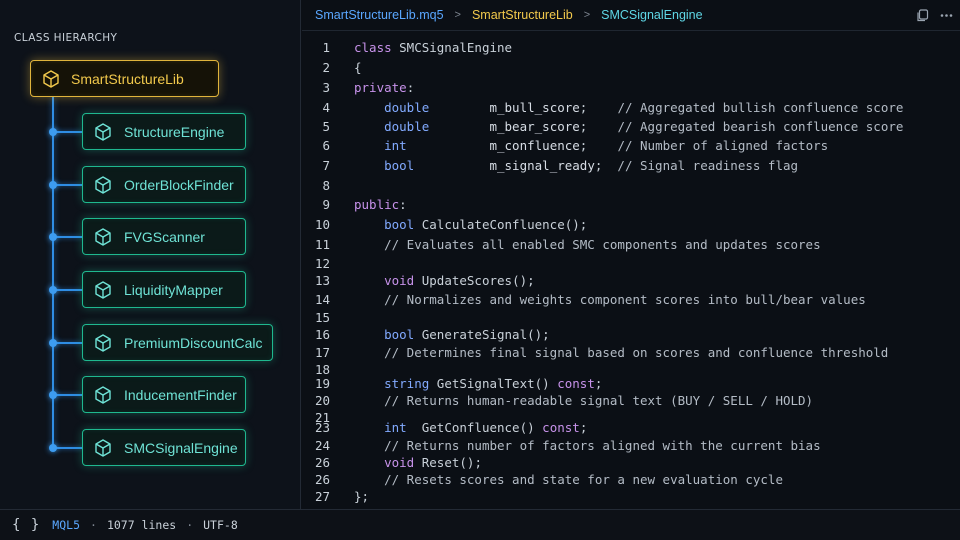 The width and height of the screenshot is (960, 540). What do you see at coordinates (66, 525) in the screenshot?
I see `status-language: MQL5` at bounding box center [66, 525].